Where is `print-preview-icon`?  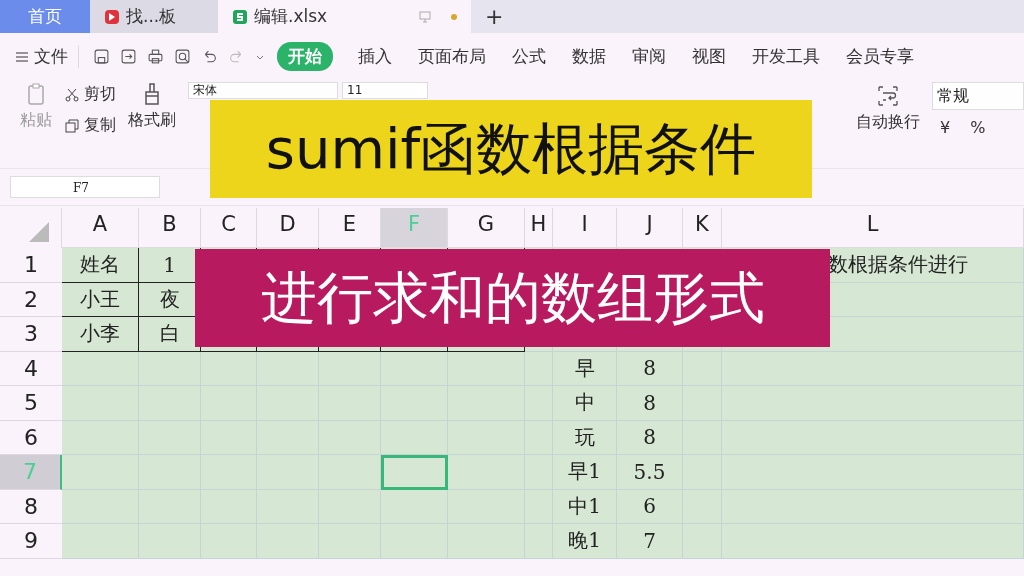 print-preview-icon is located at coordinates (182, 56).